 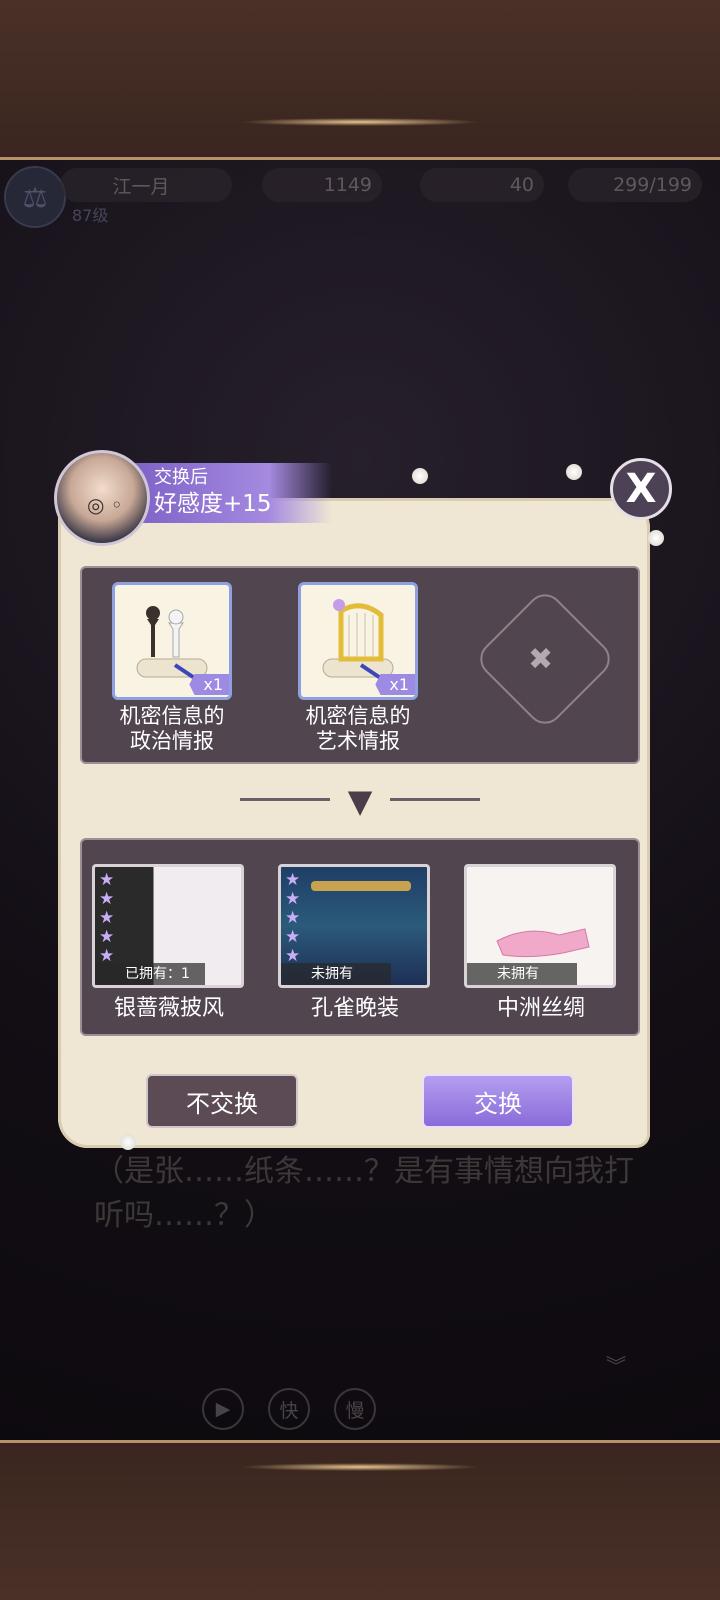 I want to click on divider-swirl-left, so click(x=285, y=799).